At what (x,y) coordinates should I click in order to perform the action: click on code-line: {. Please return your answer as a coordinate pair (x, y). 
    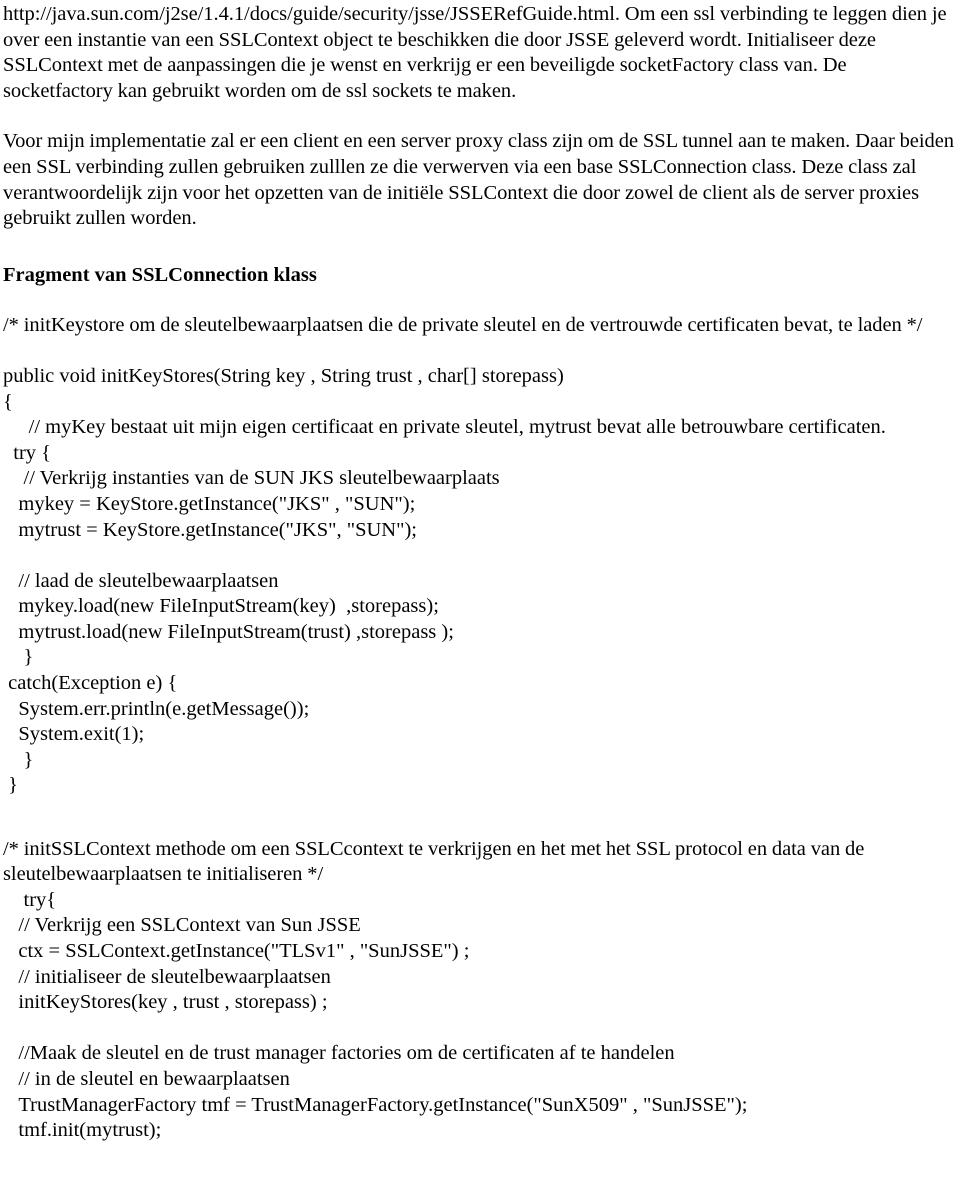
    Looking at the image, I should click on (8, 401).